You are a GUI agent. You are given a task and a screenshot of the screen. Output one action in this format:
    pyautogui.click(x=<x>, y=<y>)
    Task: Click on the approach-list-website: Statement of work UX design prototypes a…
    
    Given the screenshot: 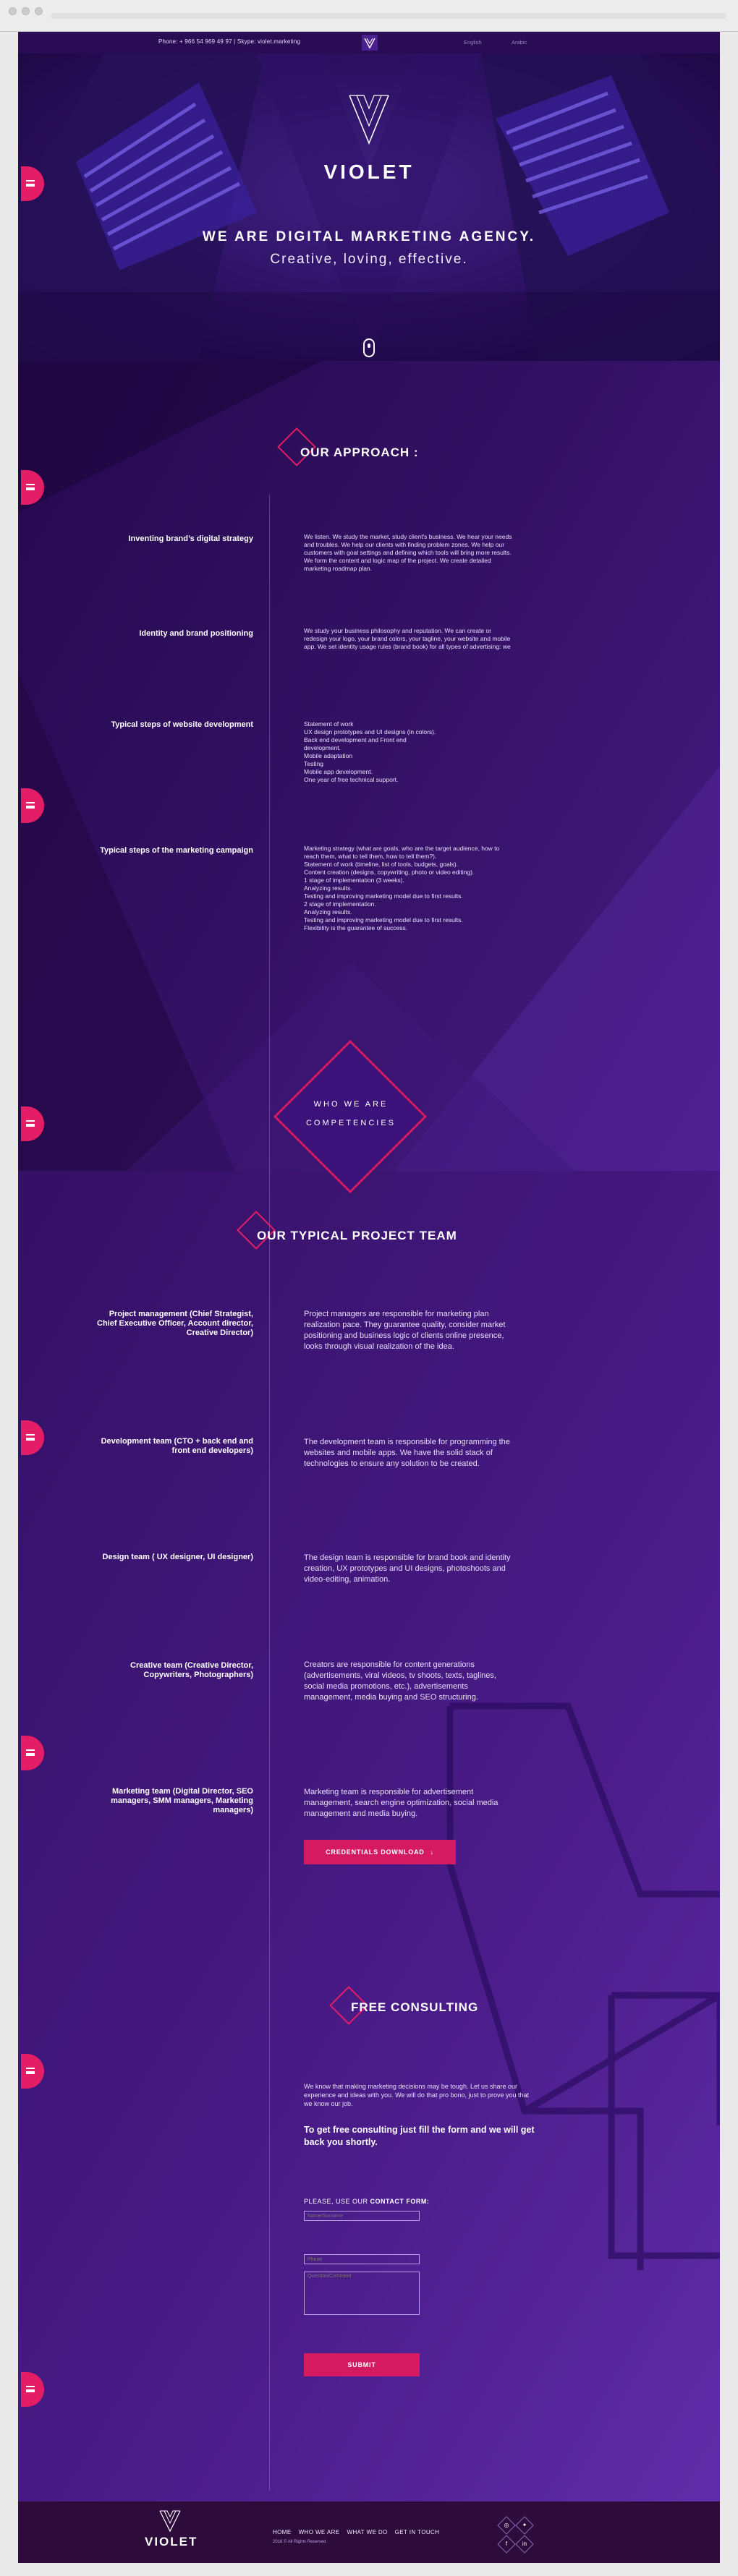 What is the action you would take?
    pyautogui.click(x=409, y=752)
    